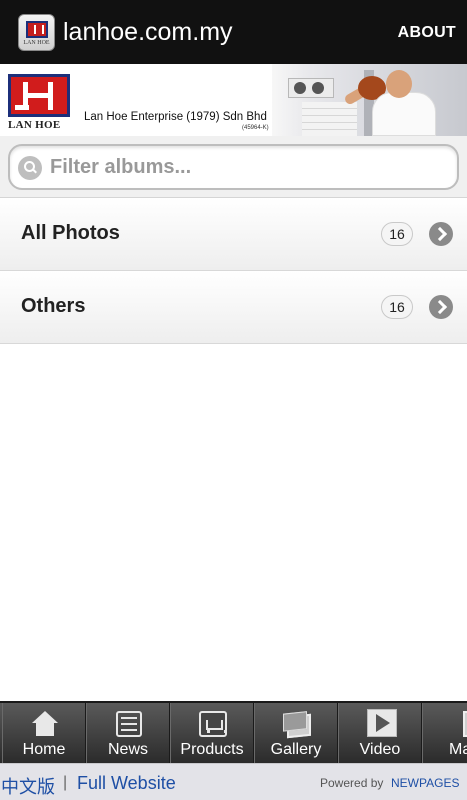 Image resolution: width=467 pixels, height=800 pixels. Describe the element at coordinates (39, 95) in the screenshot. I see `lan-hoe-logo` at that location.